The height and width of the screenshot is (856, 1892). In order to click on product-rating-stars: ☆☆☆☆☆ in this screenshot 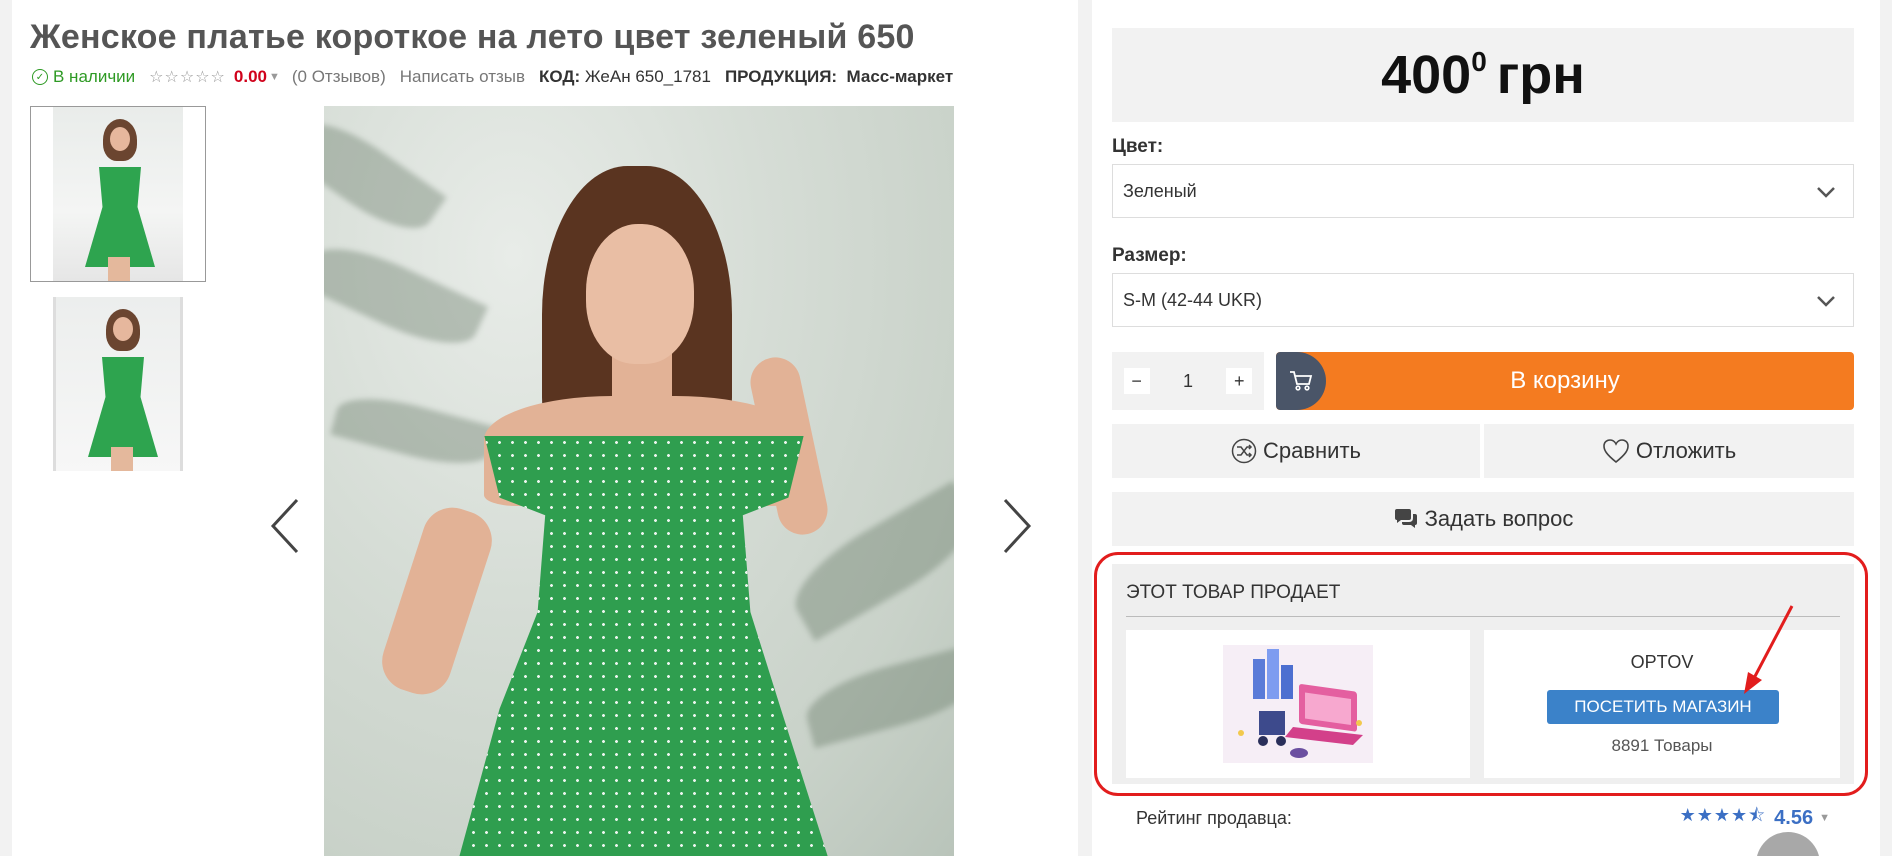, I will do `click(187, 77)`.